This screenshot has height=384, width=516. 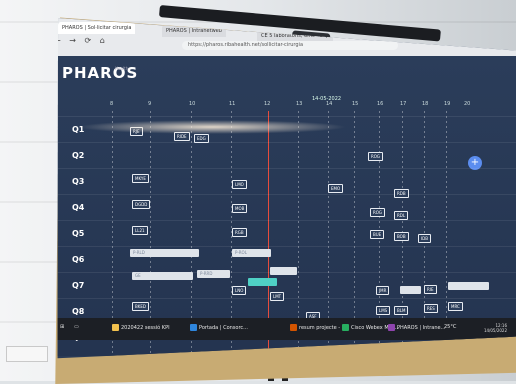 I want to click on edge-icon, so click(x=193, y=327).